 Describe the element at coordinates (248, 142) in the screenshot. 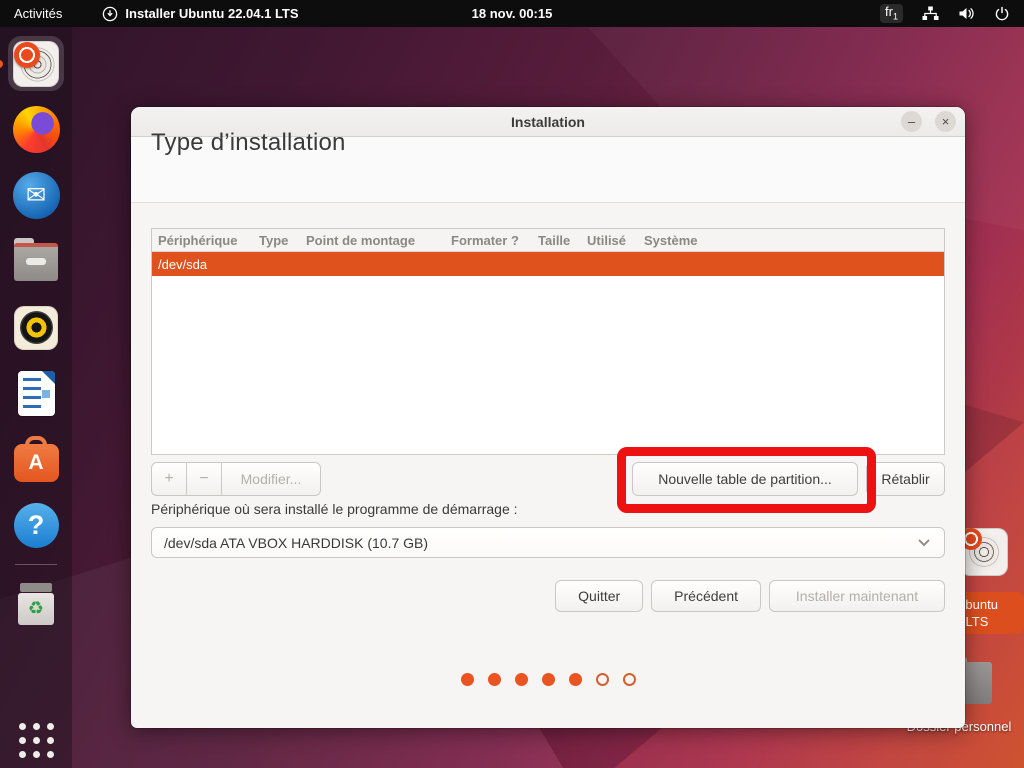

I see `page-title: Type d’installation` at that location.